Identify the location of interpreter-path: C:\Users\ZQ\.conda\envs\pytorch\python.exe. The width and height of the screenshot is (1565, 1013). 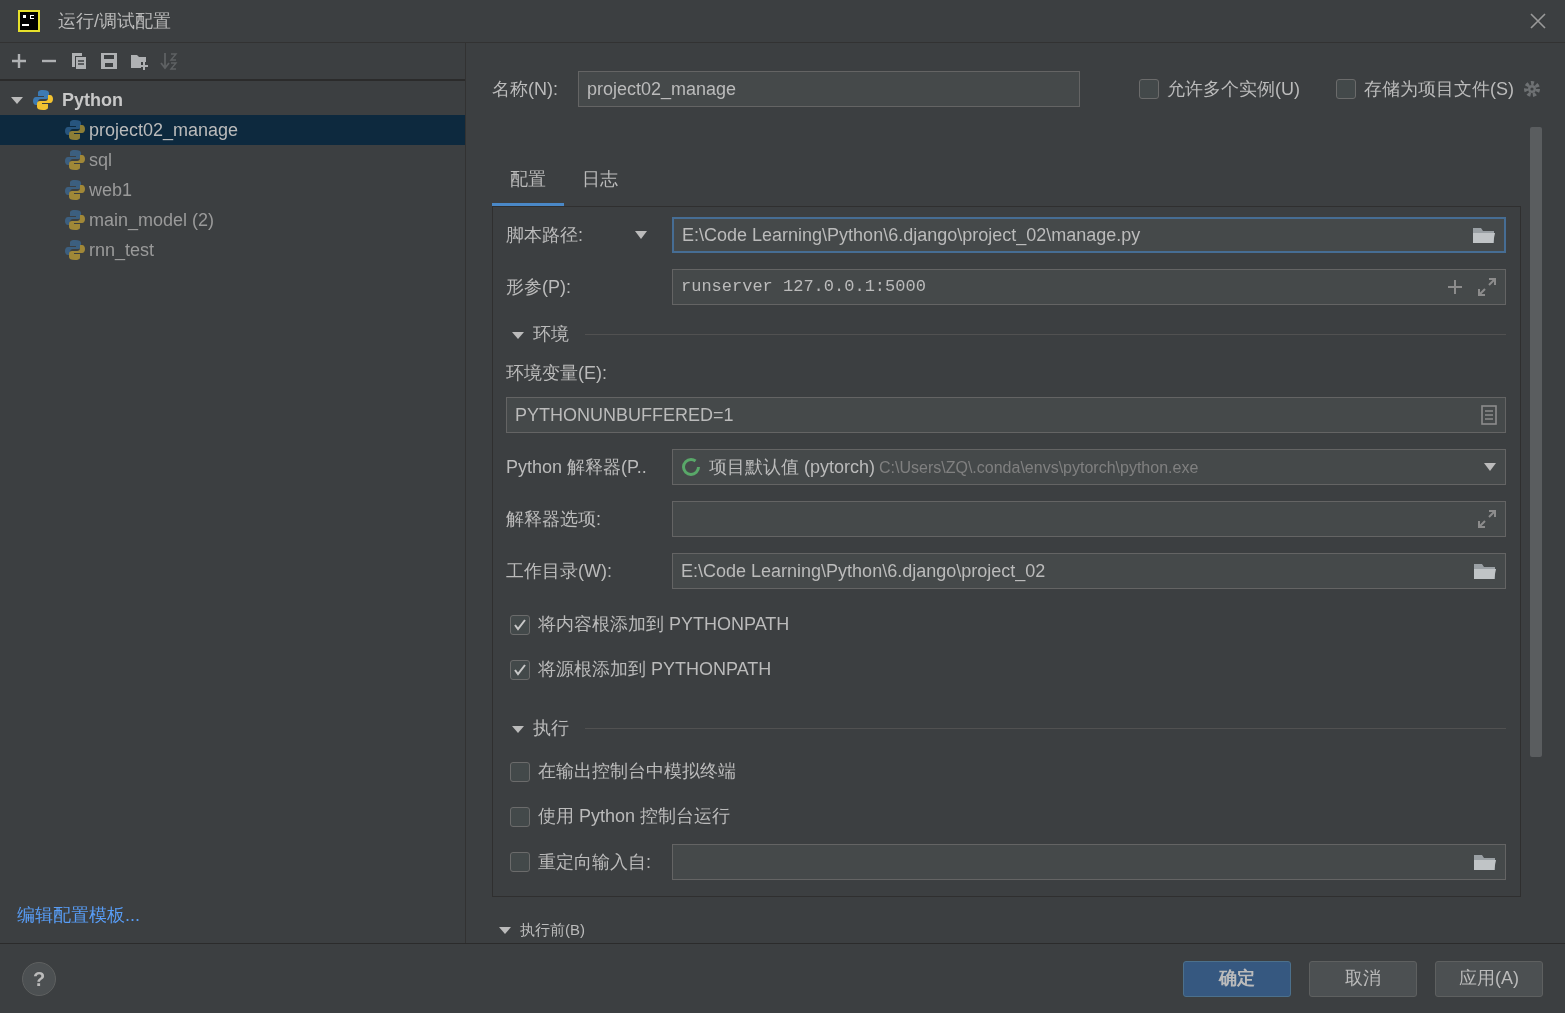
(1039, 467).